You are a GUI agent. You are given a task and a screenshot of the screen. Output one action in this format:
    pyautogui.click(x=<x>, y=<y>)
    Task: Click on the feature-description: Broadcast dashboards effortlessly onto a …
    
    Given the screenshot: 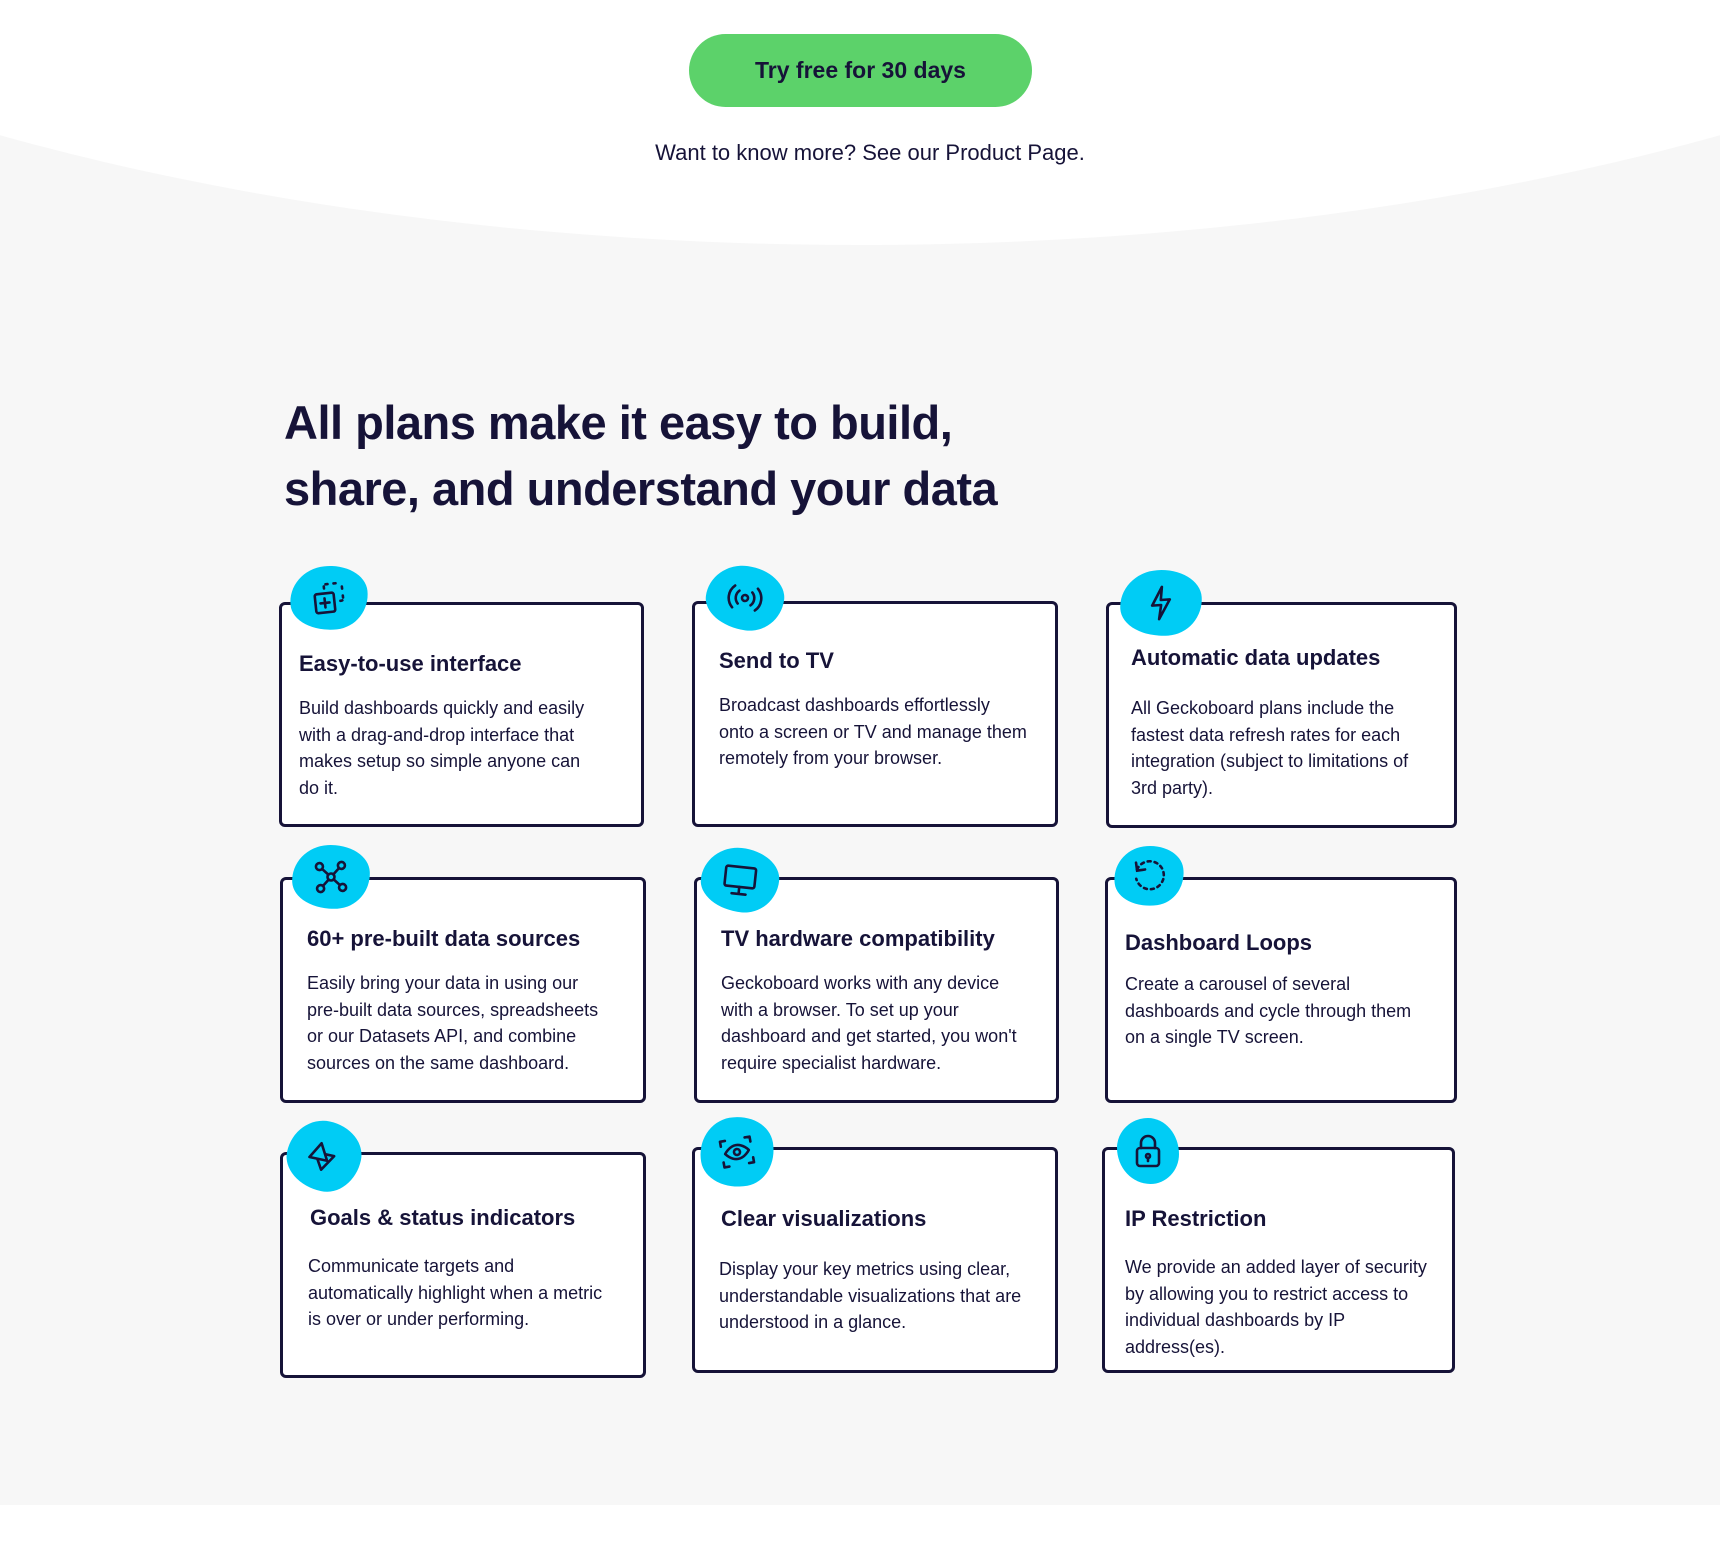 What is the action you would take?
    pyautogui.click(x=873, y=731)
    